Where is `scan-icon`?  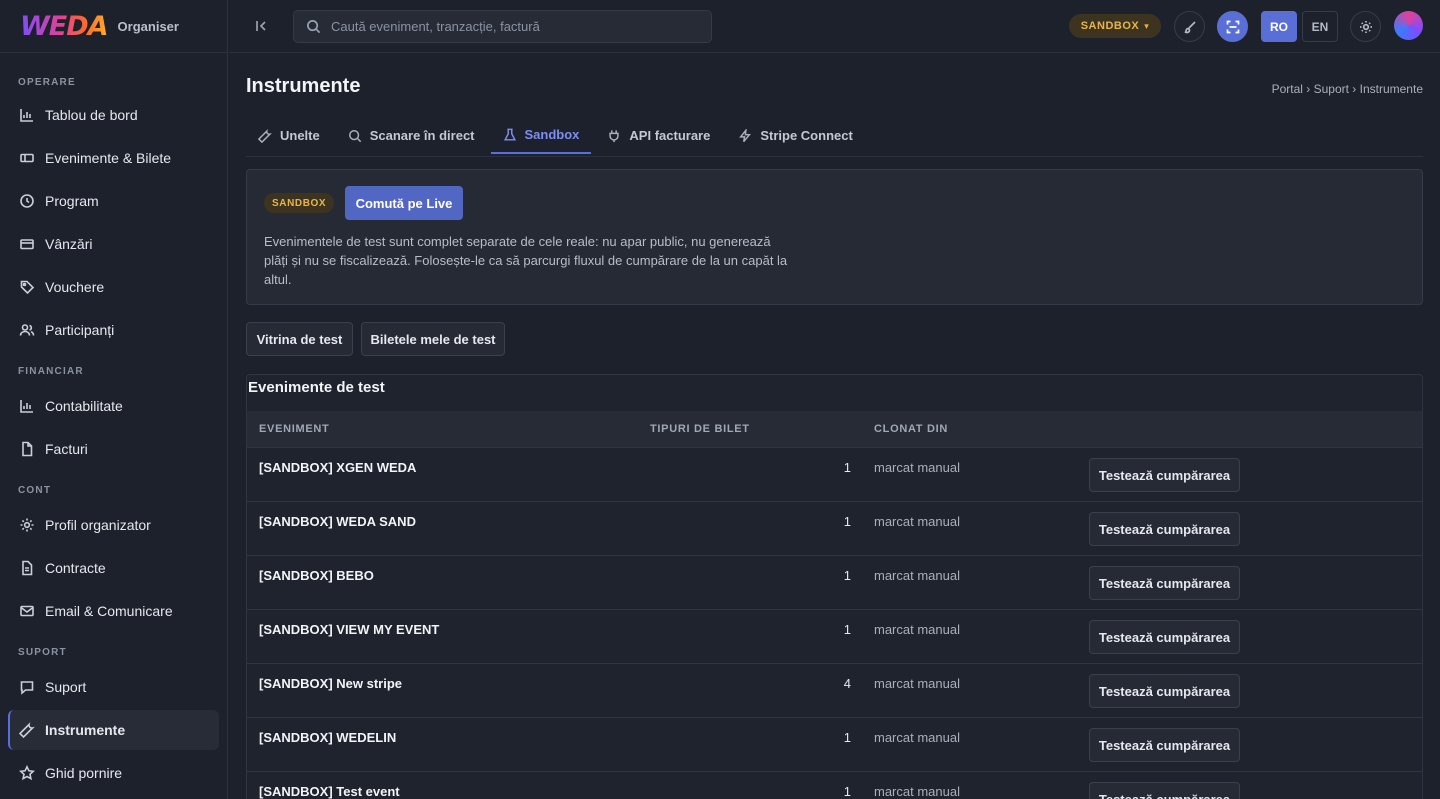 scan-icon is located at coordinates (1232, 26).